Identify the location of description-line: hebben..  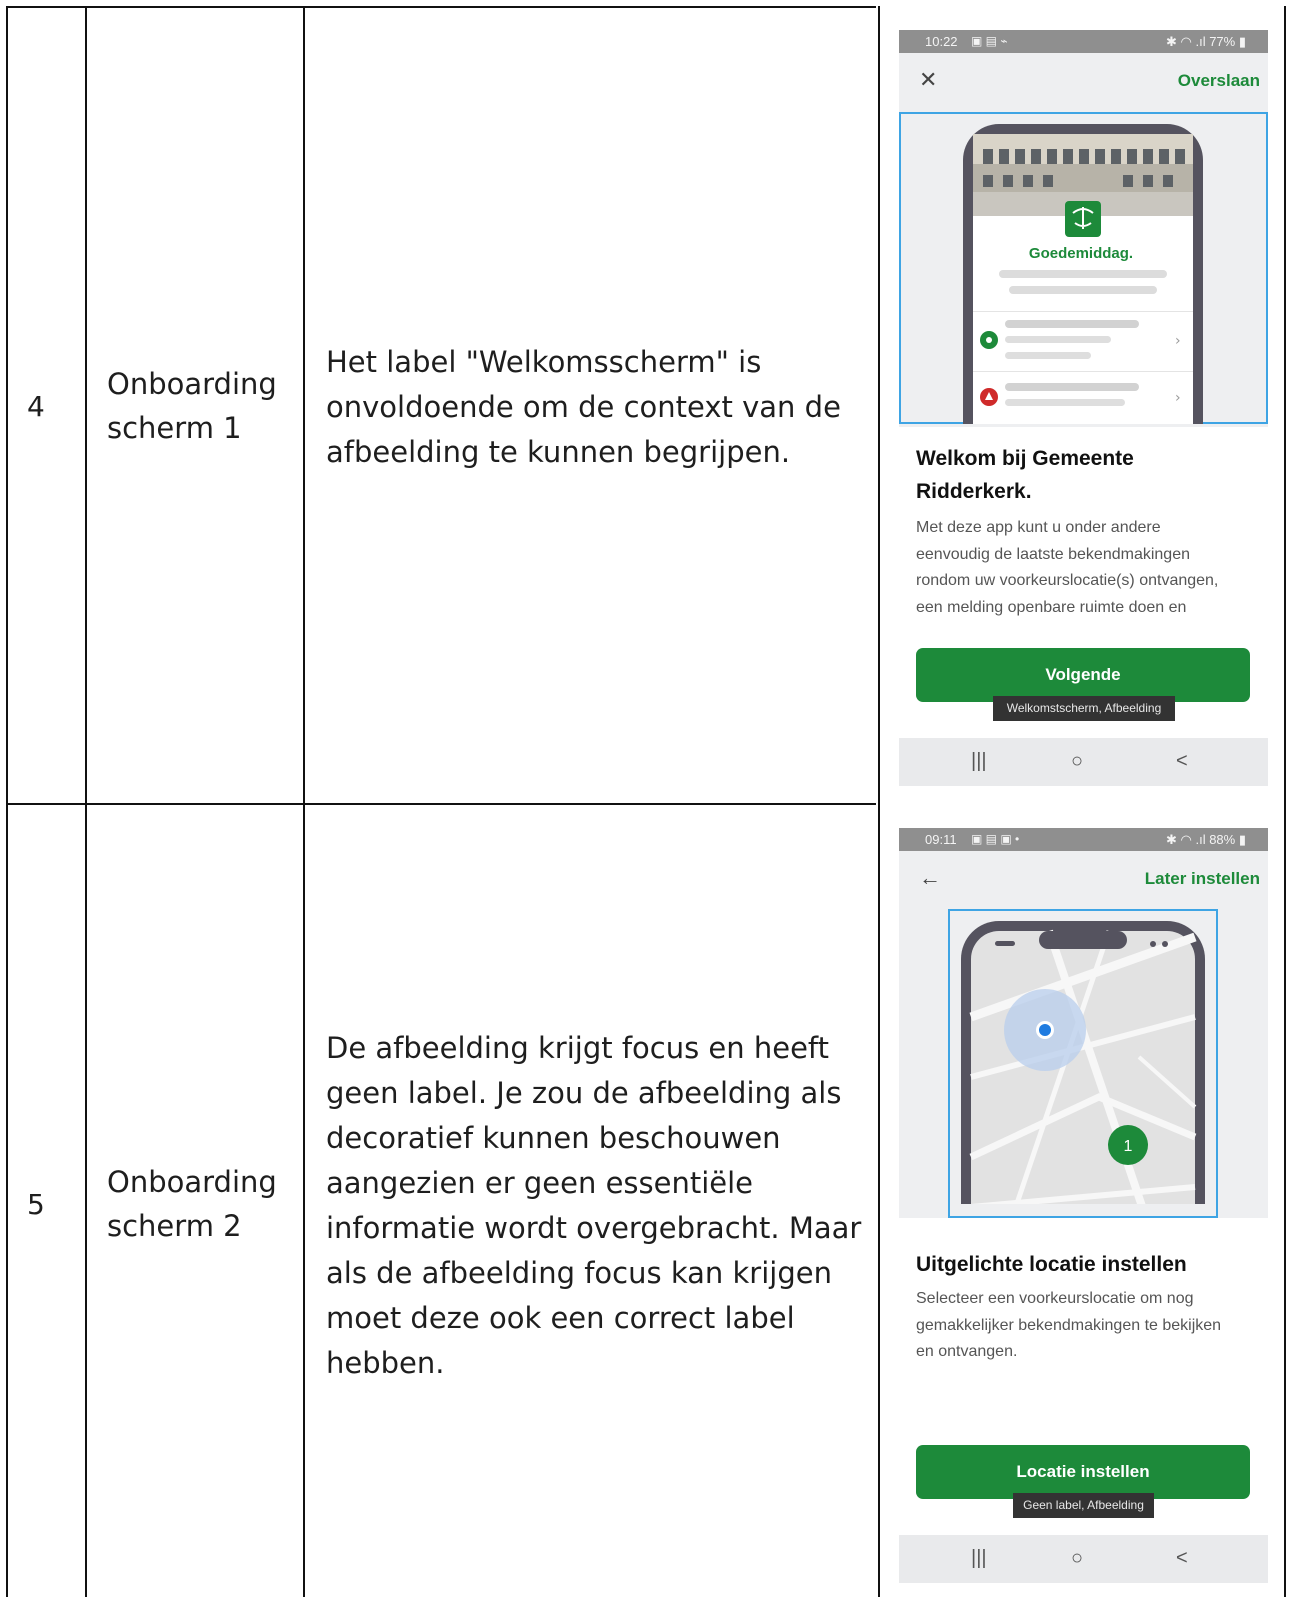
(385, 1363).